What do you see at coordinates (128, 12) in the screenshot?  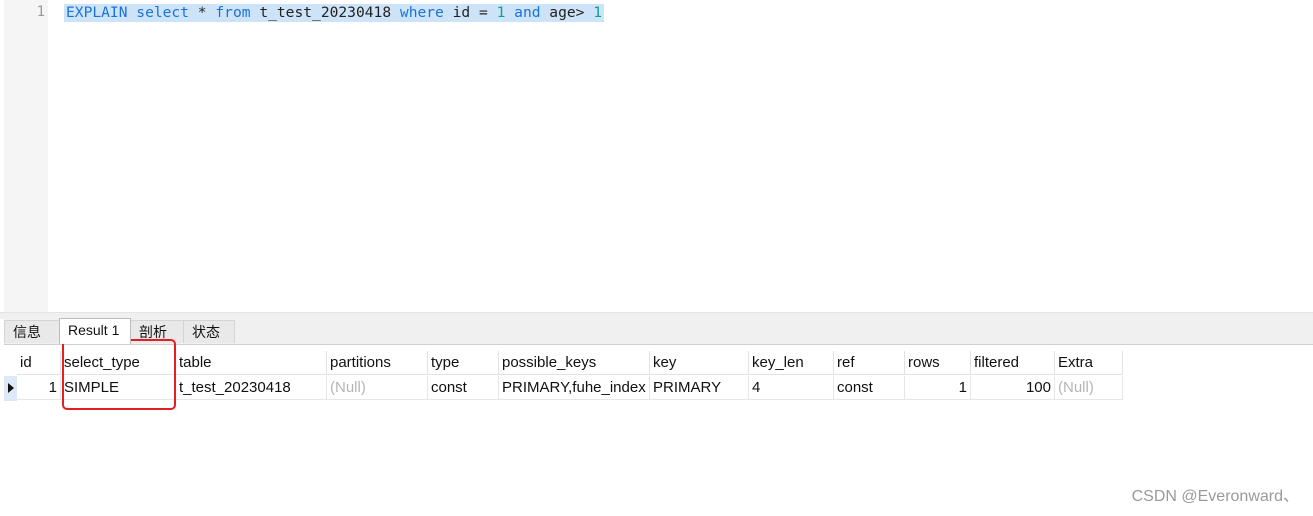 I see `sql-keyword: EXPLAIN select` at bounding box center [128, 12].